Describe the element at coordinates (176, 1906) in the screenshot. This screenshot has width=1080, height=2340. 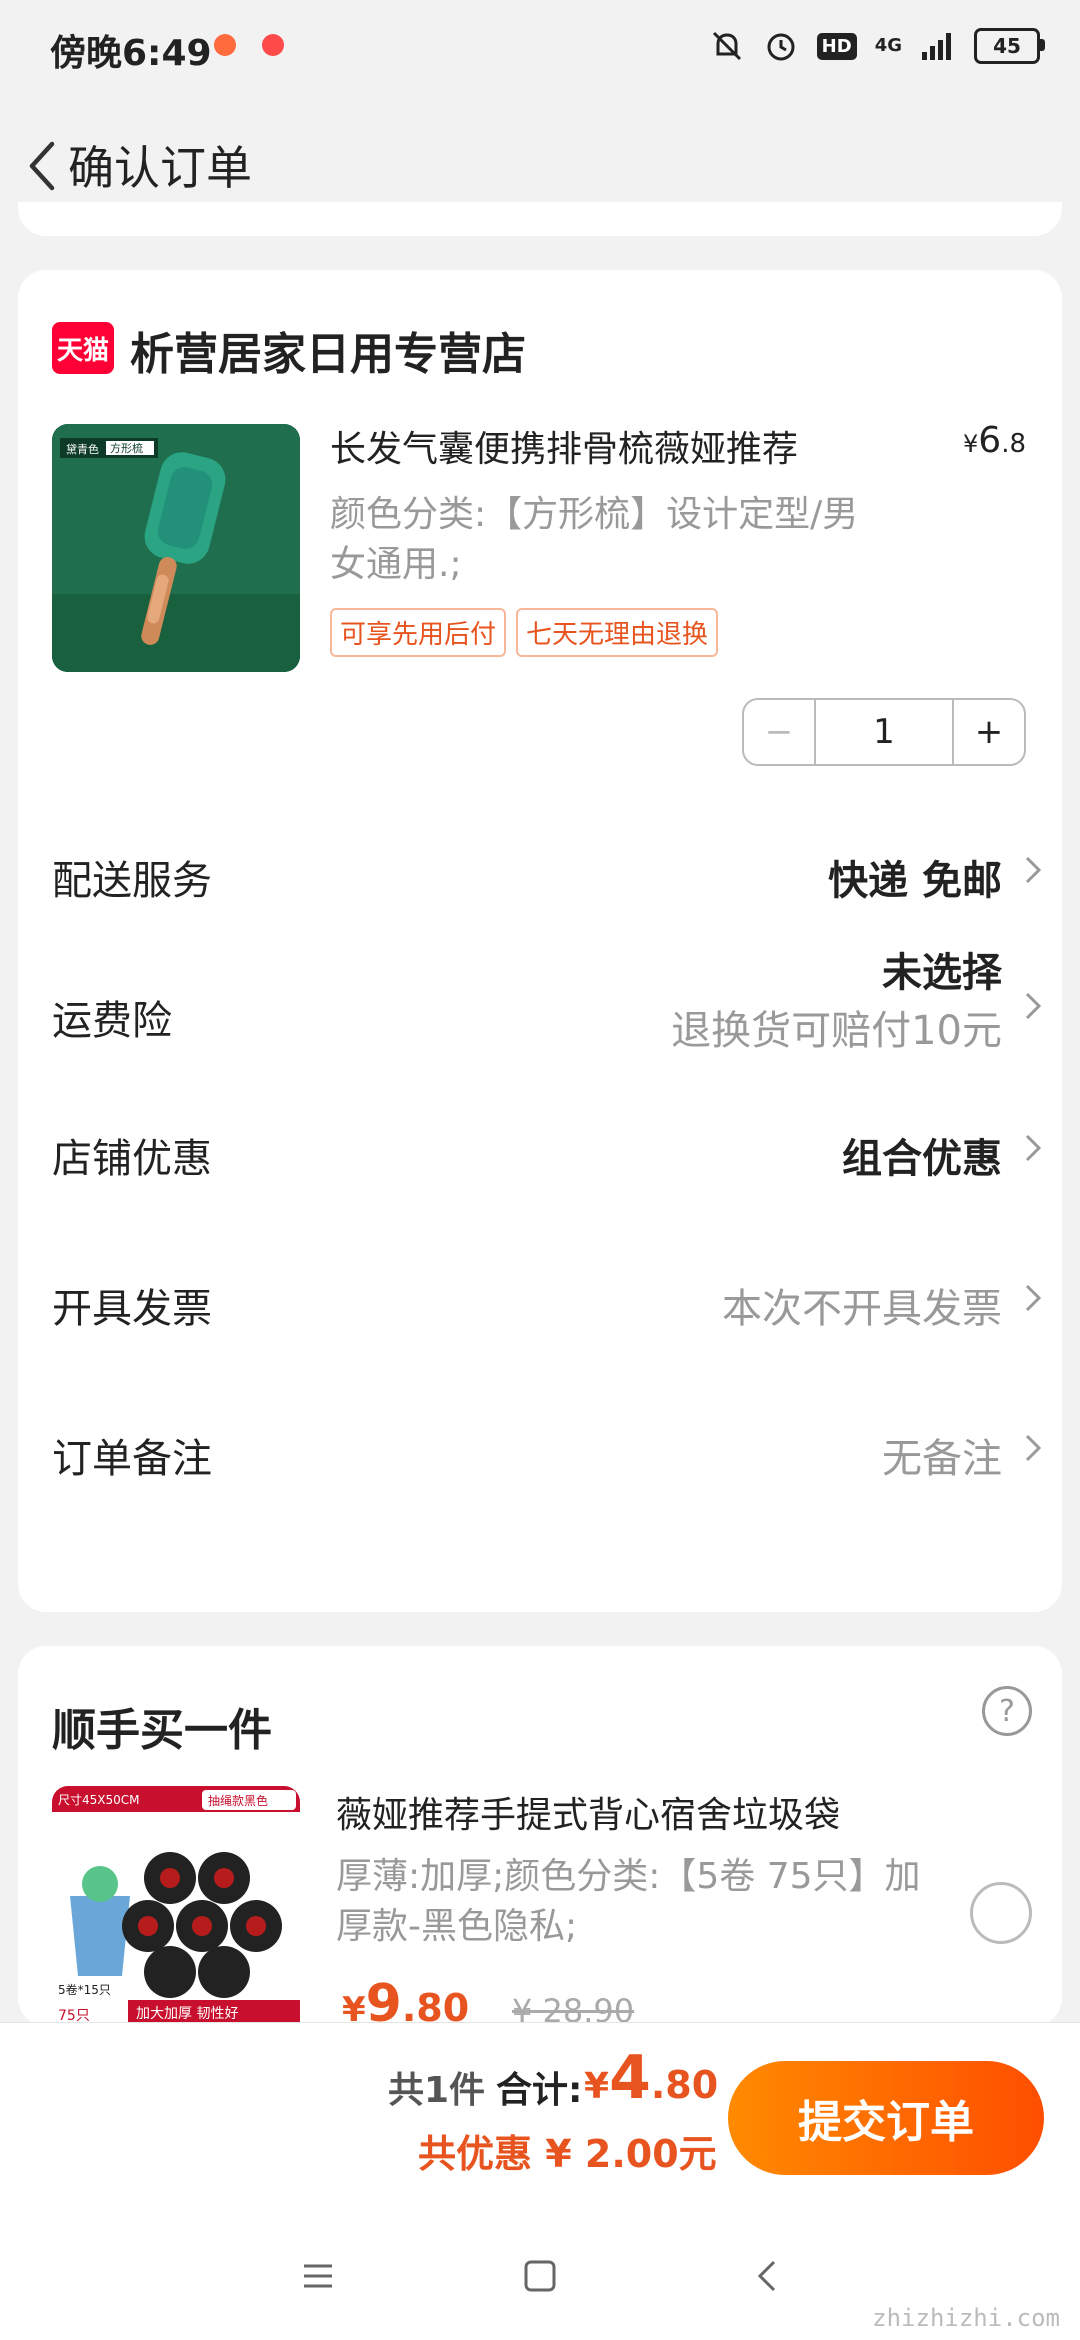
I see `addon-product-image: 尺寸45X50CM 抽绳款黑色 5卷*15只 加大加厚 韧性好 75只` at that location.